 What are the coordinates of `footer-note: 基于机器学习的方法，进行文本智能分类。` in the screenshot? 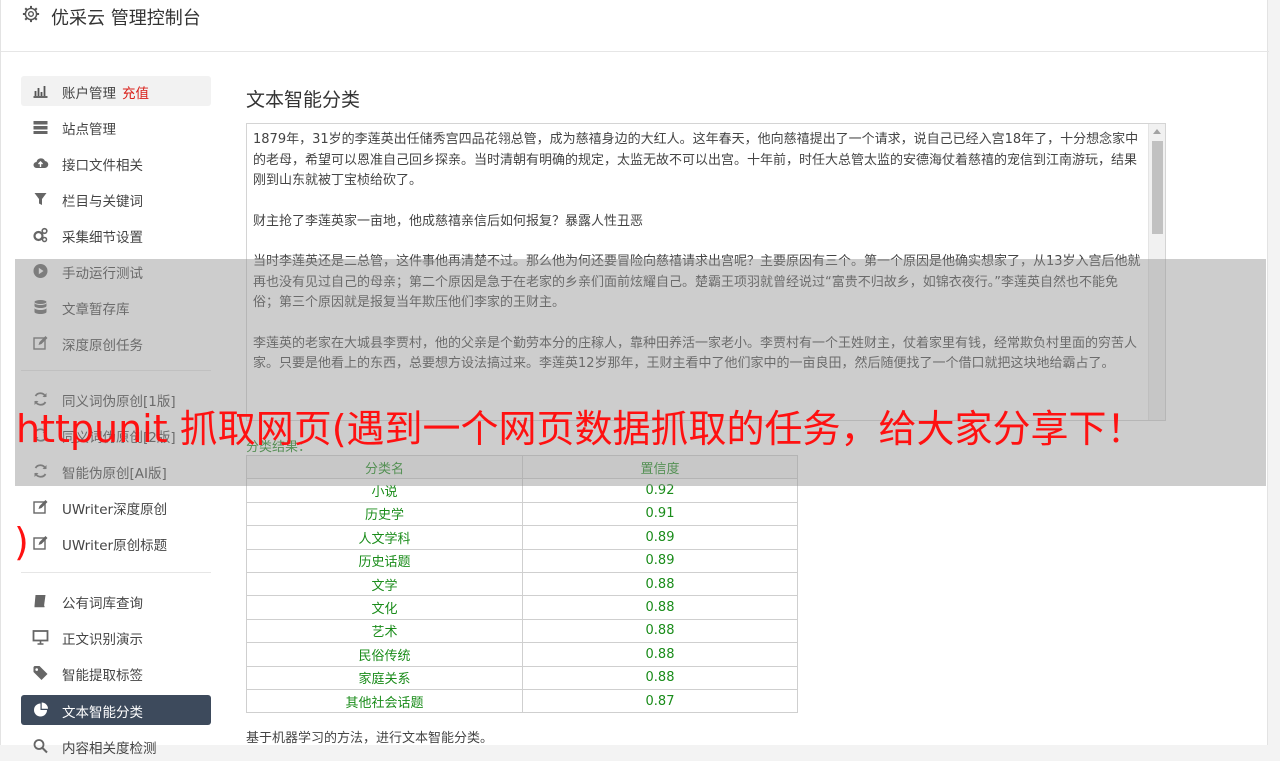 It's located at (370, 738).